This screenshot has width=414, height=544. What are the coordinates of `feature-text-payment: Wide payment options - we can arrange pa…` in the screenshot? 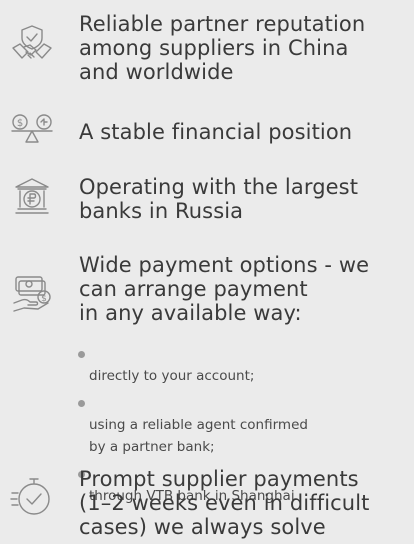 It's located at (224, 289).